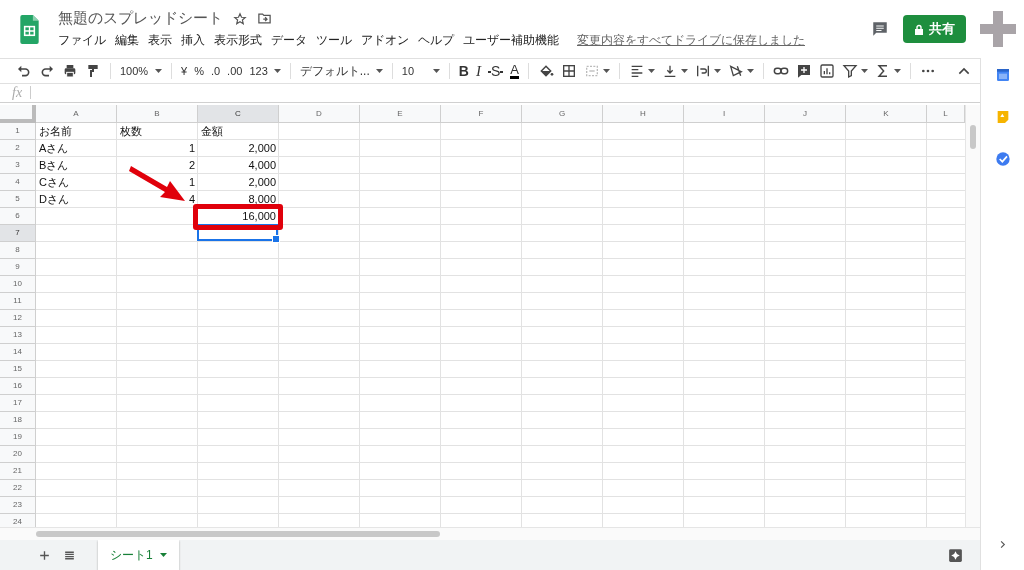  What do you see at coordinates (184, 71) in the screenshot?
I see `toolbar-button: ¥` at bounding box center [184, 71].